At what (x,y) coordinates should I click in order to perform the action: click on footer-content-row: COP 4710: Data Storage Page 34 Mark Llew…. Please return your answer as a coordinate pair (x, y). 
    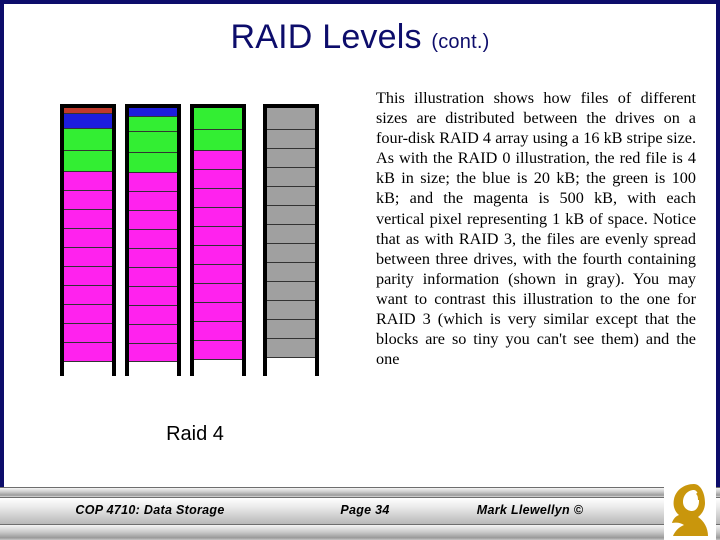
    Looking at the image, I should click on (330, 510).